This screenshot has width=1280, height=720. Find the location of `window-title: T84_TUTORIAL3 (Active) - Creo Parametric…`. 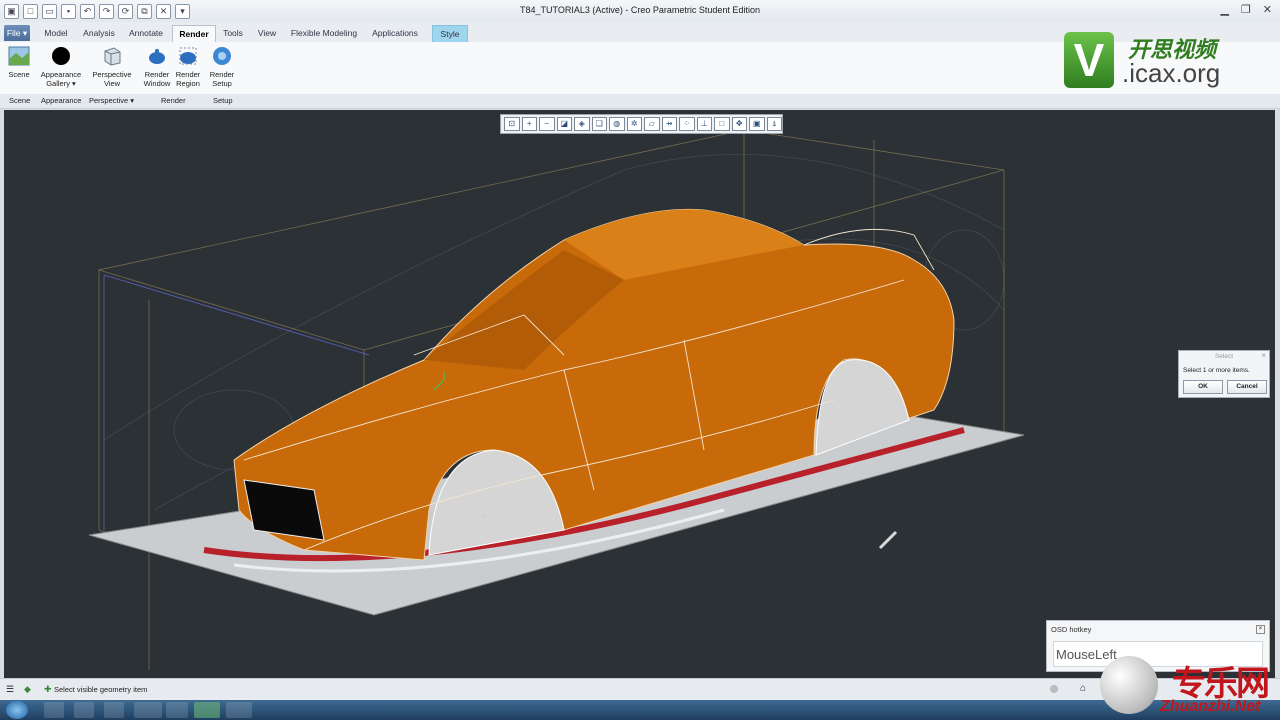

window-title: T84_TUTORIAL3 (Active) - Creo Parametric… is located at coordinates (640, 10).